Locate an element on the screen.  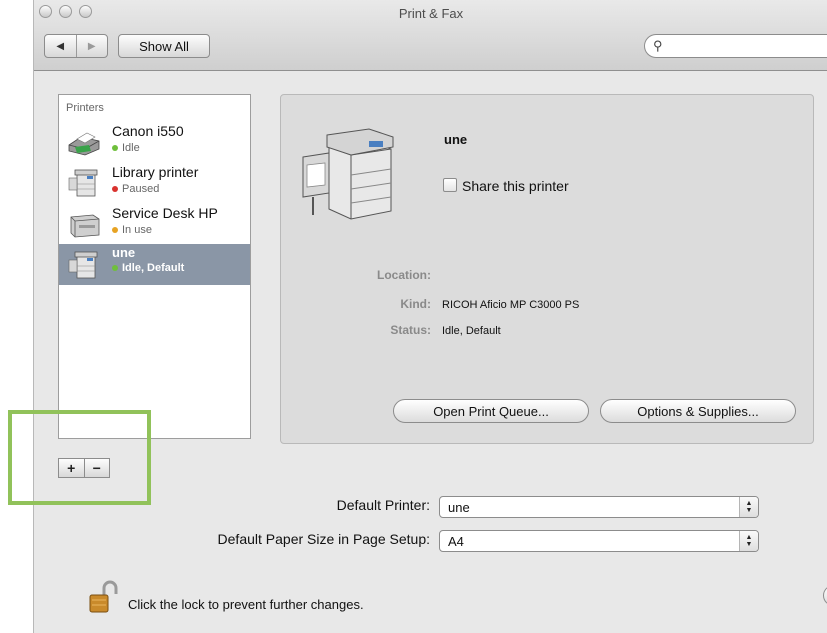
status-dot-paused is located at coordinates (115, 189).